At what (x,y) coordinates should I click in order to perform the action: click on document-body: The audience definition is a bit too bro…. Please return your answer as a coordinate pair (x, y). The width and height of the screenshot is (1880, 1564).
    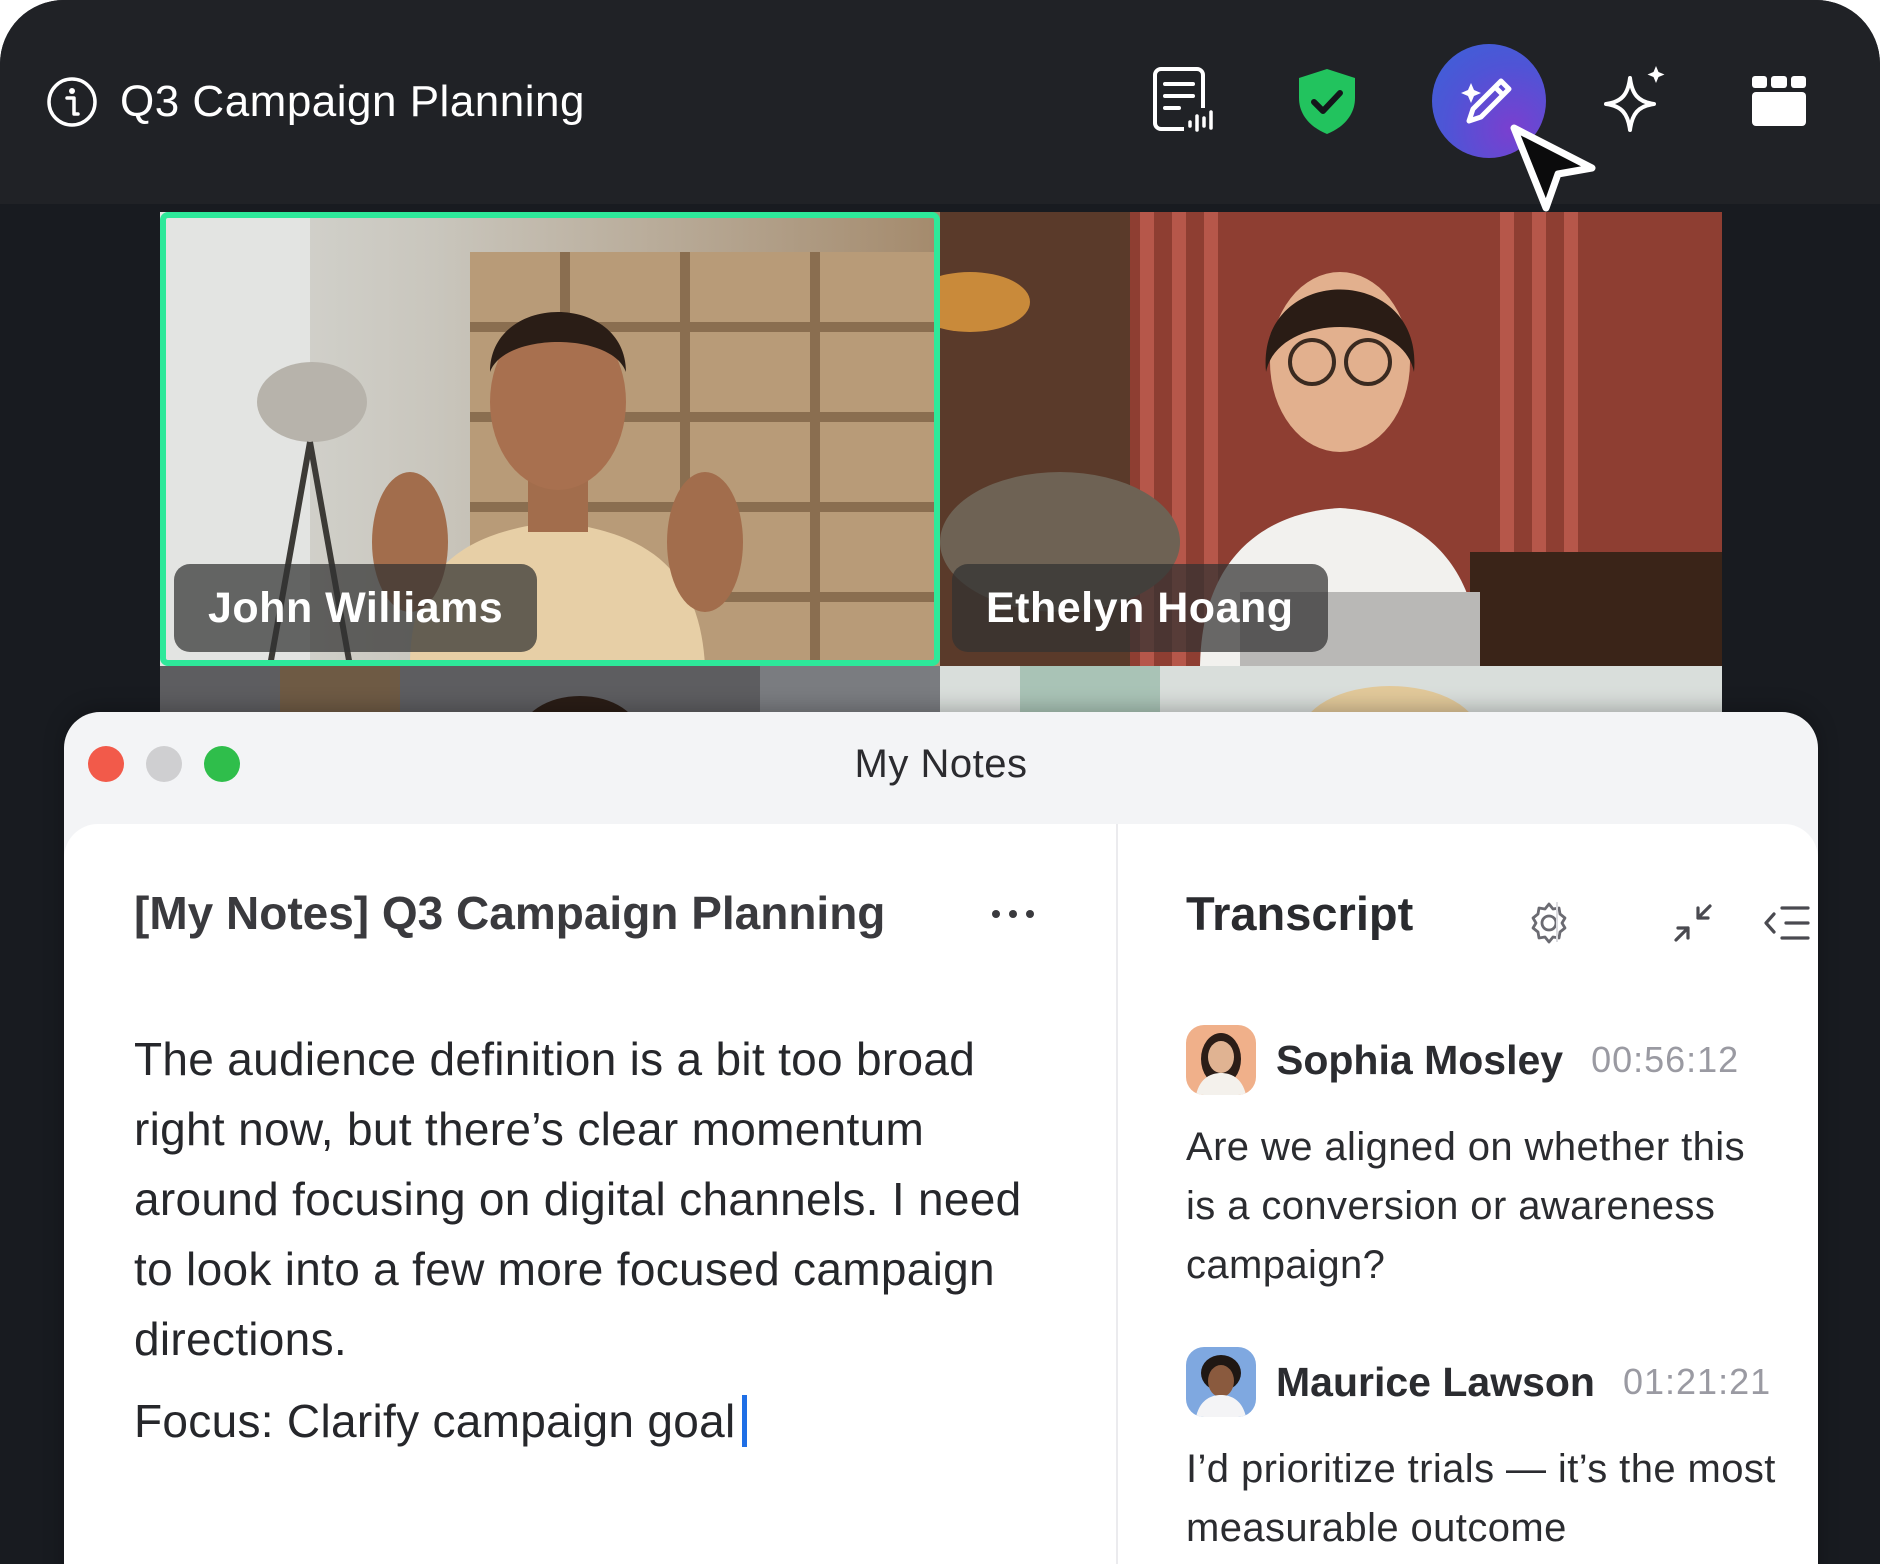
    Looking at the image, I should click on (599, 1199).